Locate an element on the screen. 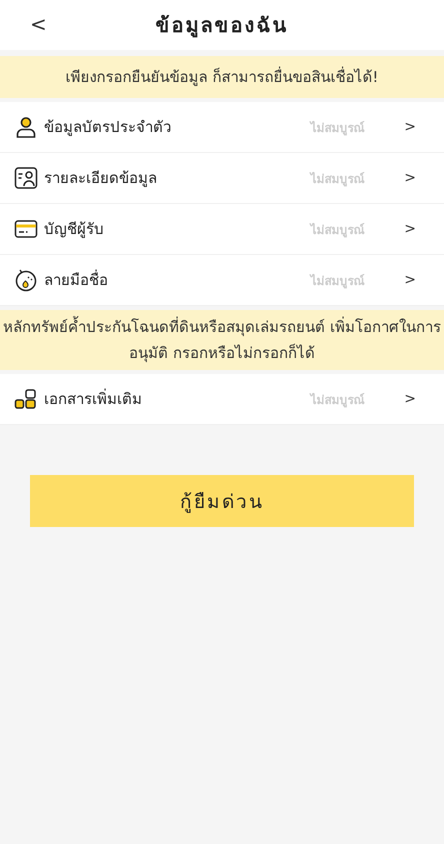 The height and width of the screenshot is (844, 444). row-label: รายละเอียดข้อมูล is located at coordinates (101, 178).